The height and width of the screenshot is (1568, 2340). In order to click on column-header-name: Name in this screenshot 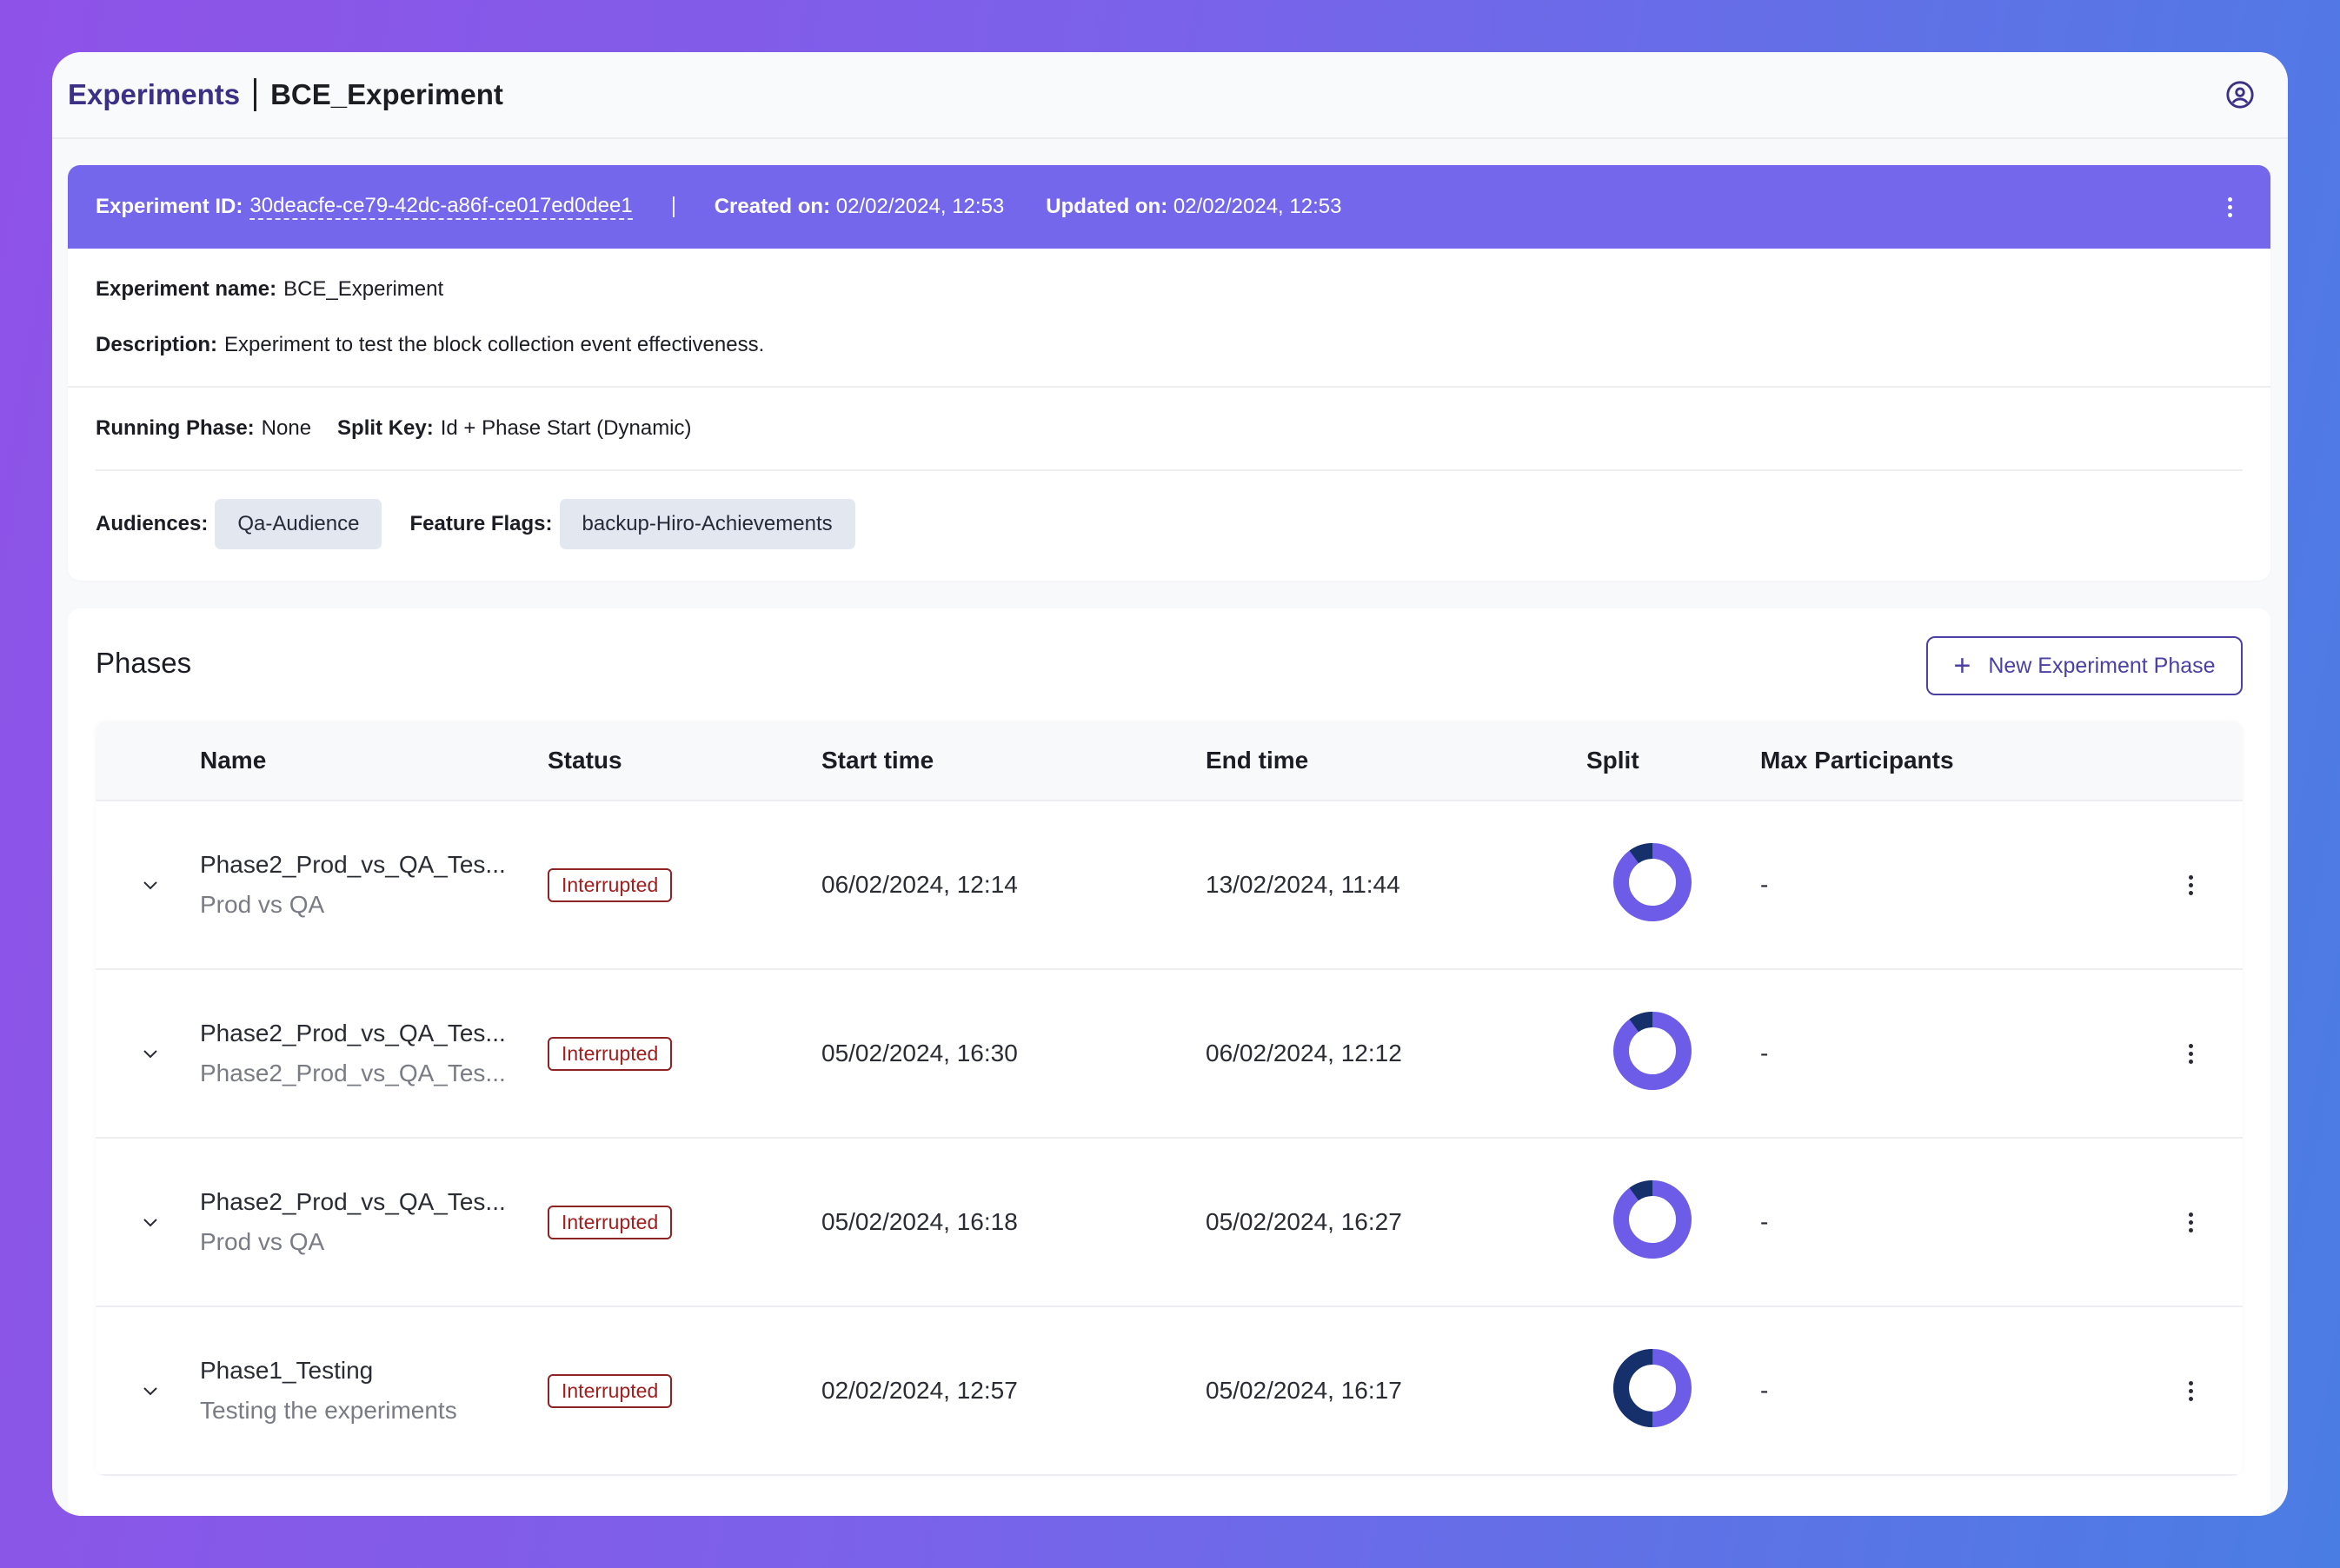, I will do `click(233, 760)`.